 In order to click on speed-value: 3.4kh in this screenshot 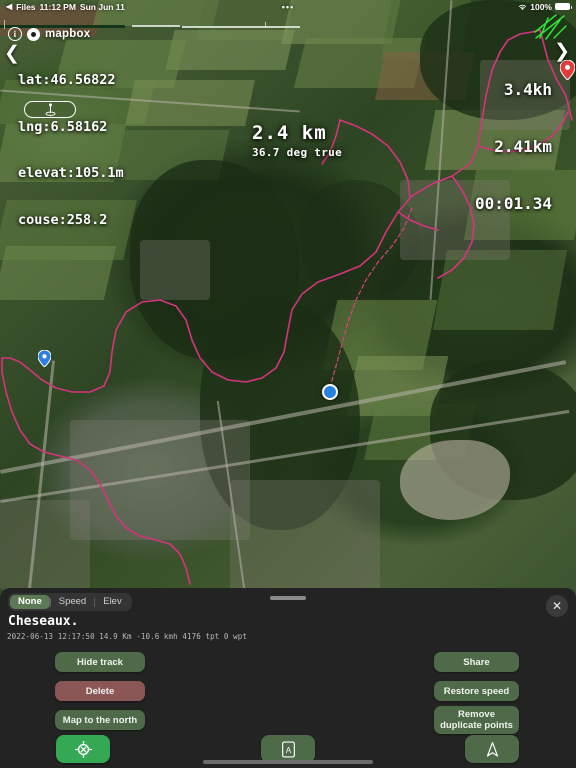, I will do `click(527, 89)`.